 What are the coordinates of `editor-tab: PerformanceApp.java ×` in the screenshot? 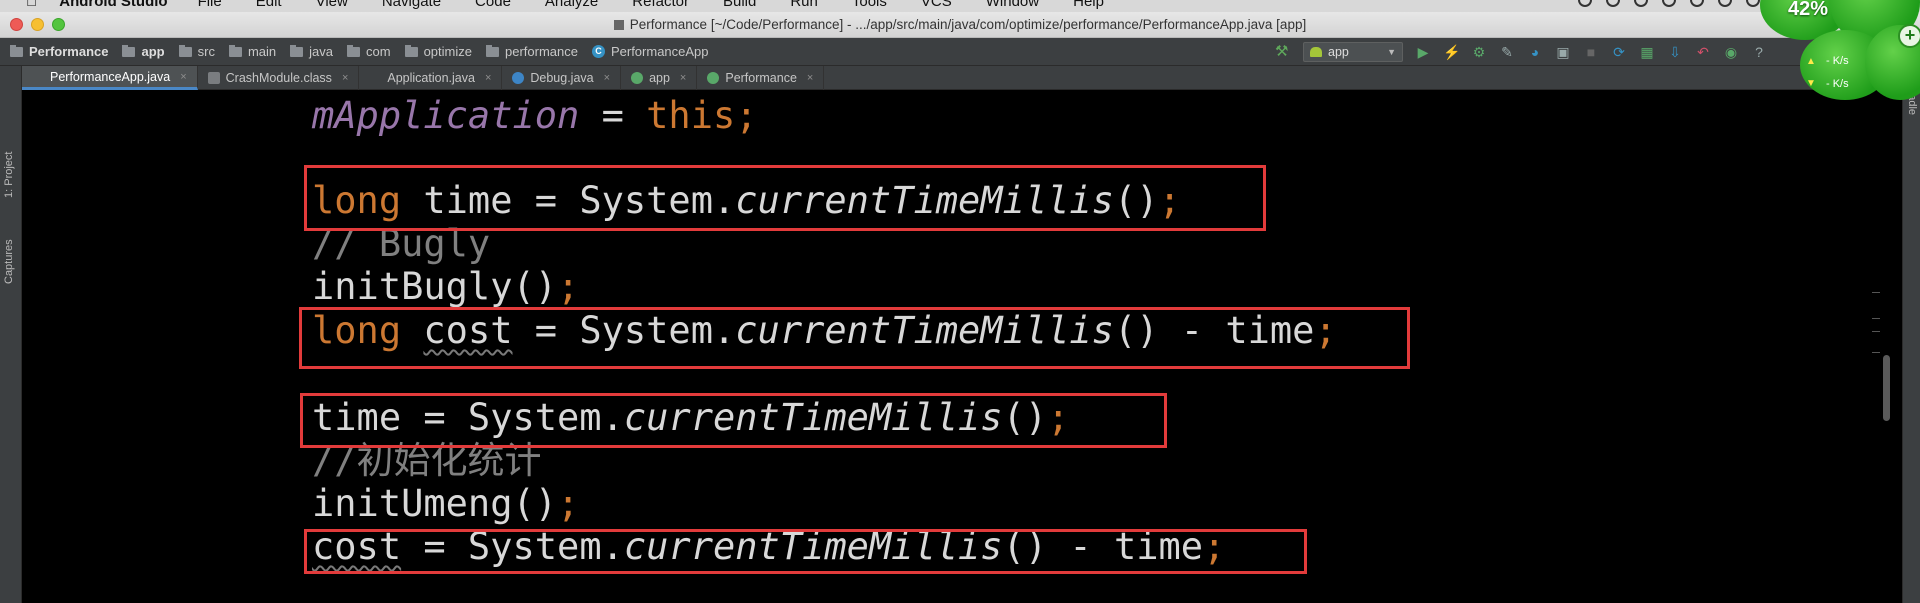 It's located at (110, 78).